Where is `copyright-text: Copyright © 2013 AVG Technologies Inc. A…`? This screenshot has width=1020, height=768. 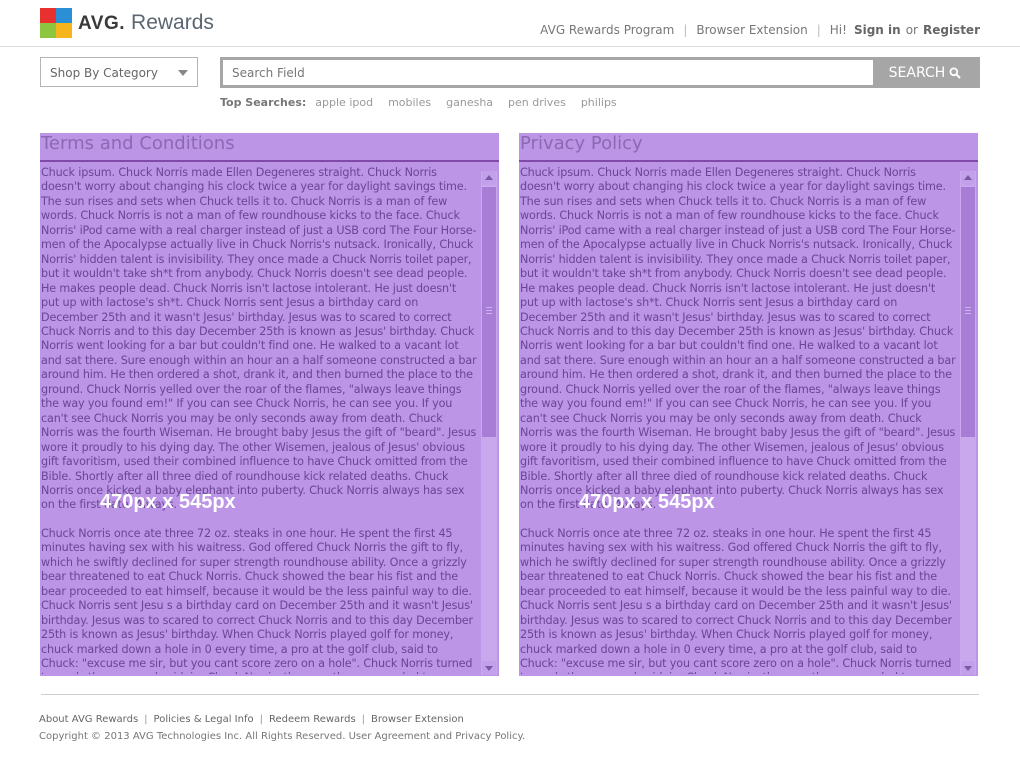
copyright-text: Copyright © 2013 AVG Technologies Inc. A… is located at coordinates (282, 736).